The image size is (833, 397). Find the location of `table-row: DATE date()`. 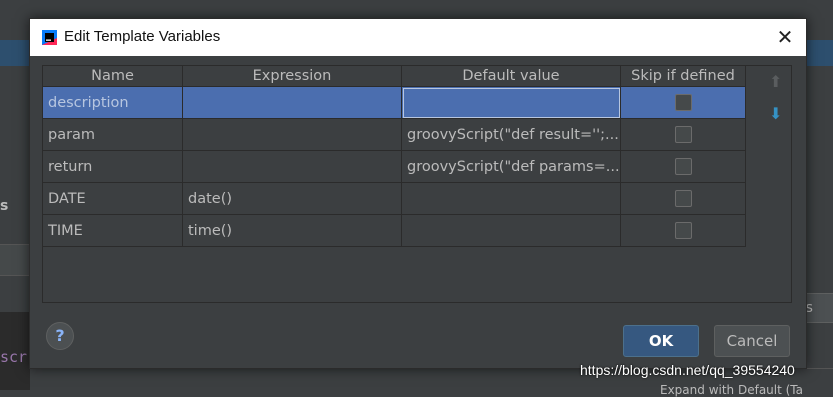

table-row: DATE date() is located at coordinates (394, 198).